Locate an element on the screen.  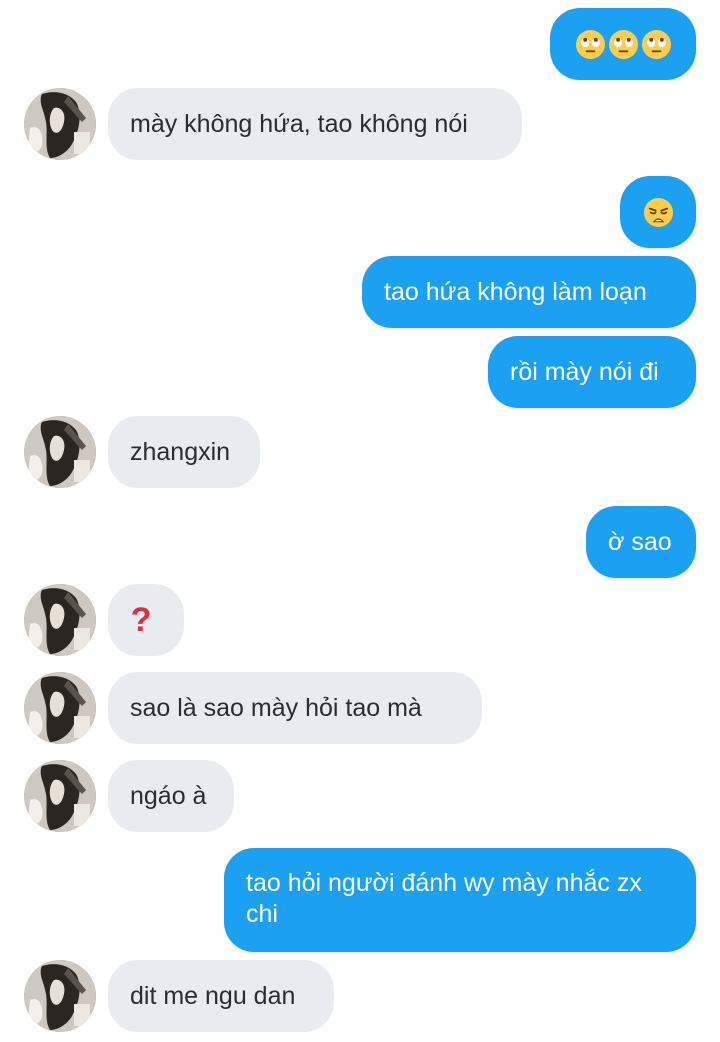
incoming-message-bubble: mày không hứa, tao không nói is located at coordinates (315, 124).